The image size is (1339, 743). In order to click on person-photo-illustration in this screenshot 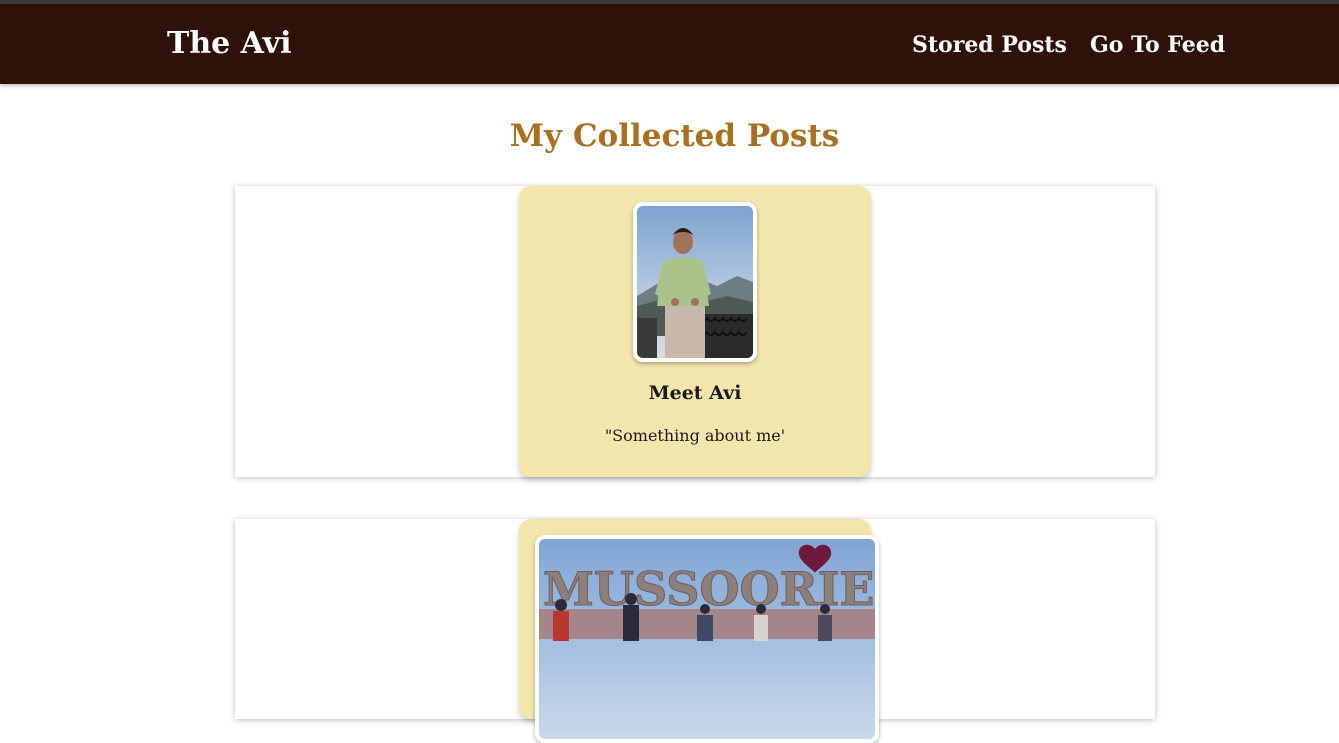, I will do `click(695, 282)`.